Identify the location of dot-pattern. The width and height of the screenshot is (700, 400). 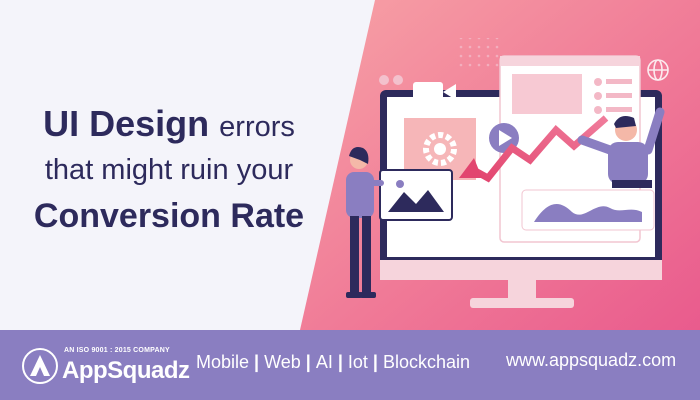
(481, 55).